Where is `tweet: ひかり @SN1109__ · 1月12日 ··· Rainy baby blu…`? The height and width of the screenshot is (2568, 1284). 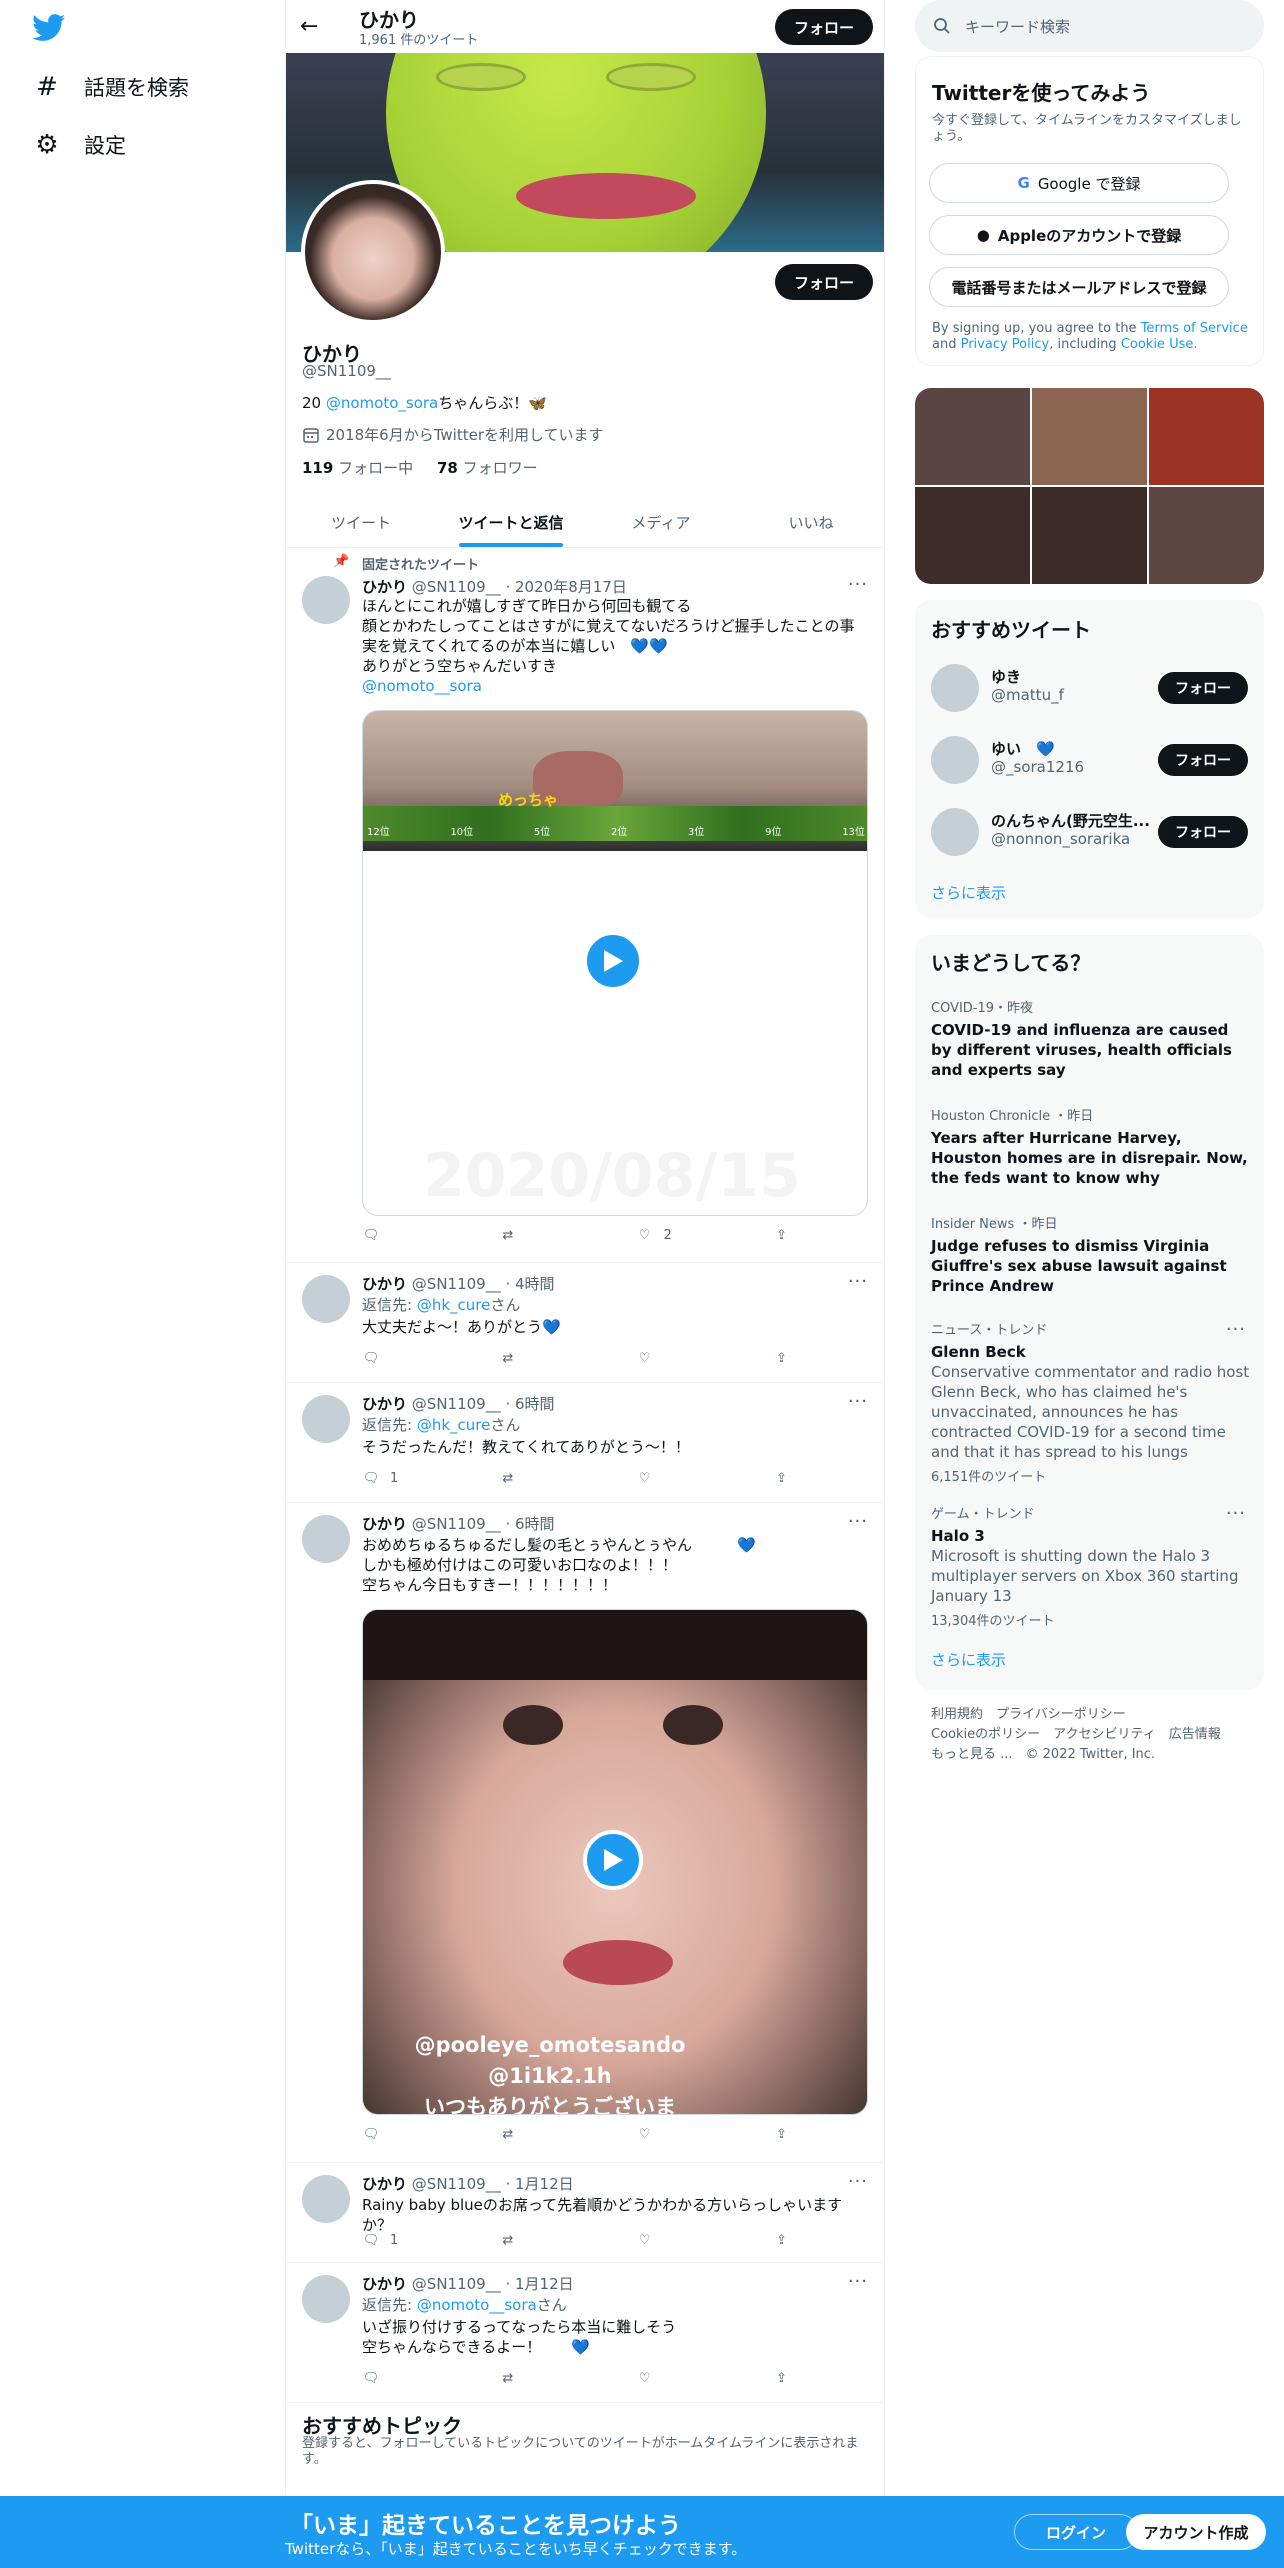 tweet: ひかり @SN1109__ · 1月12日 ··· Rainy baby blu… is located at coordinates (585, 2213).